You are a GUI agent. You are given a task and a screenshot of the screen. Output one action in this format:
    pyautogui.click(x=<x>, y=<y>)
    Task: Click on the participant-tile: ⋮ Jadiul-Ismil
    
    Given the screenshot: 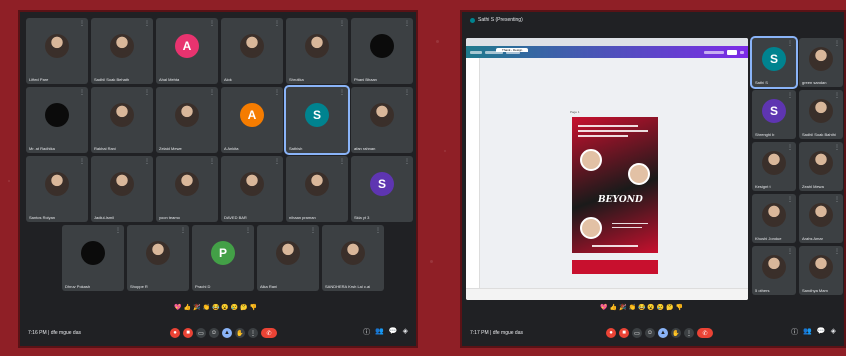 What is the action you would take?
    pyautogui.click(x=122, y=189)
    